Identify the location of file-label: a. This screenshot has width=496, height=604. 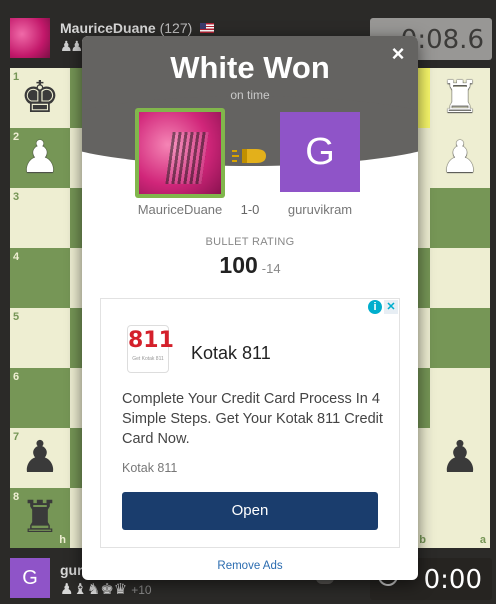
(482, 540).